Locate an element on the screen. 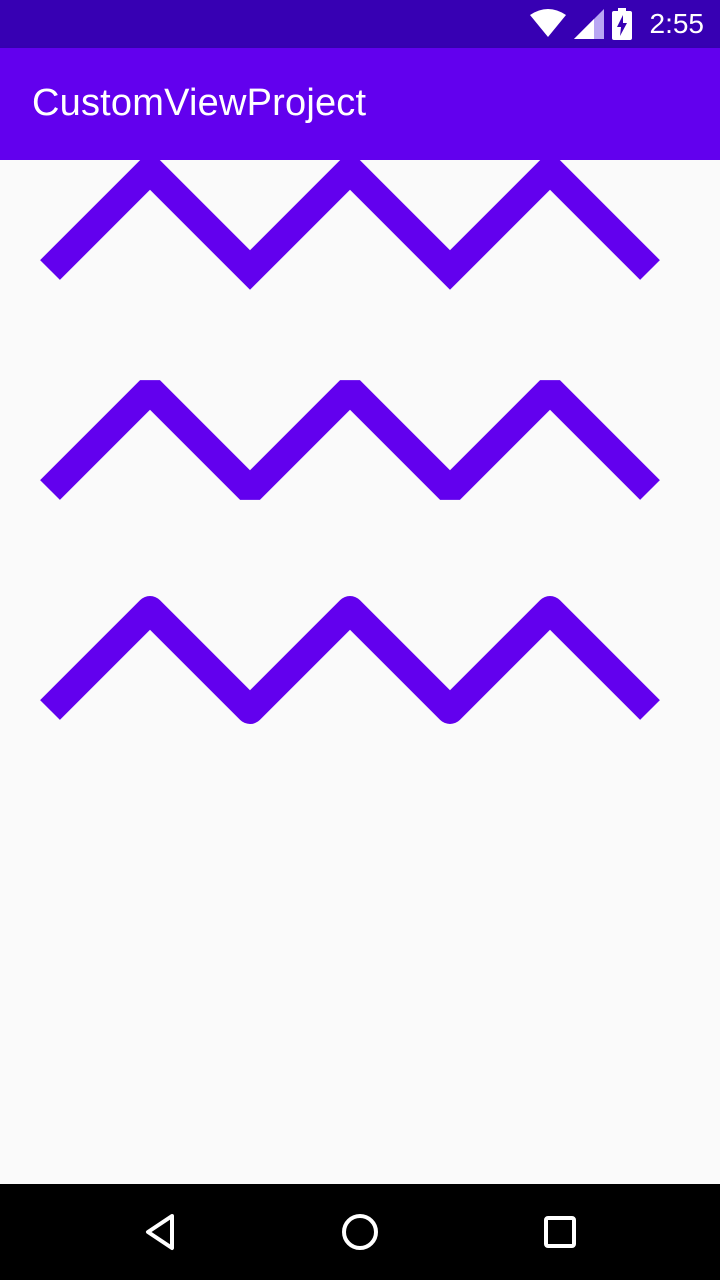 Image resolution: width=720 pixels, height=1280 pixels. battery-charging-icon is located at coordinates (621, 24).